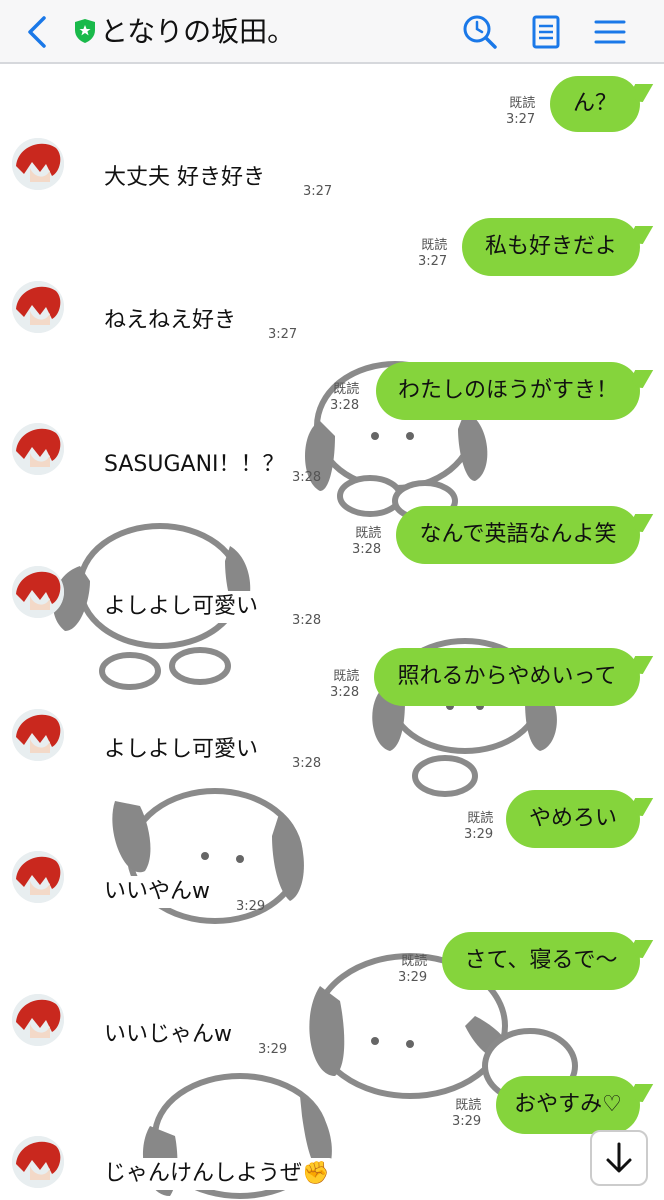 The width and height of the screenshot is (664, 1200). I want to click on incoming-message: じゃんけんしようぜ✊, so click(217, 1174).